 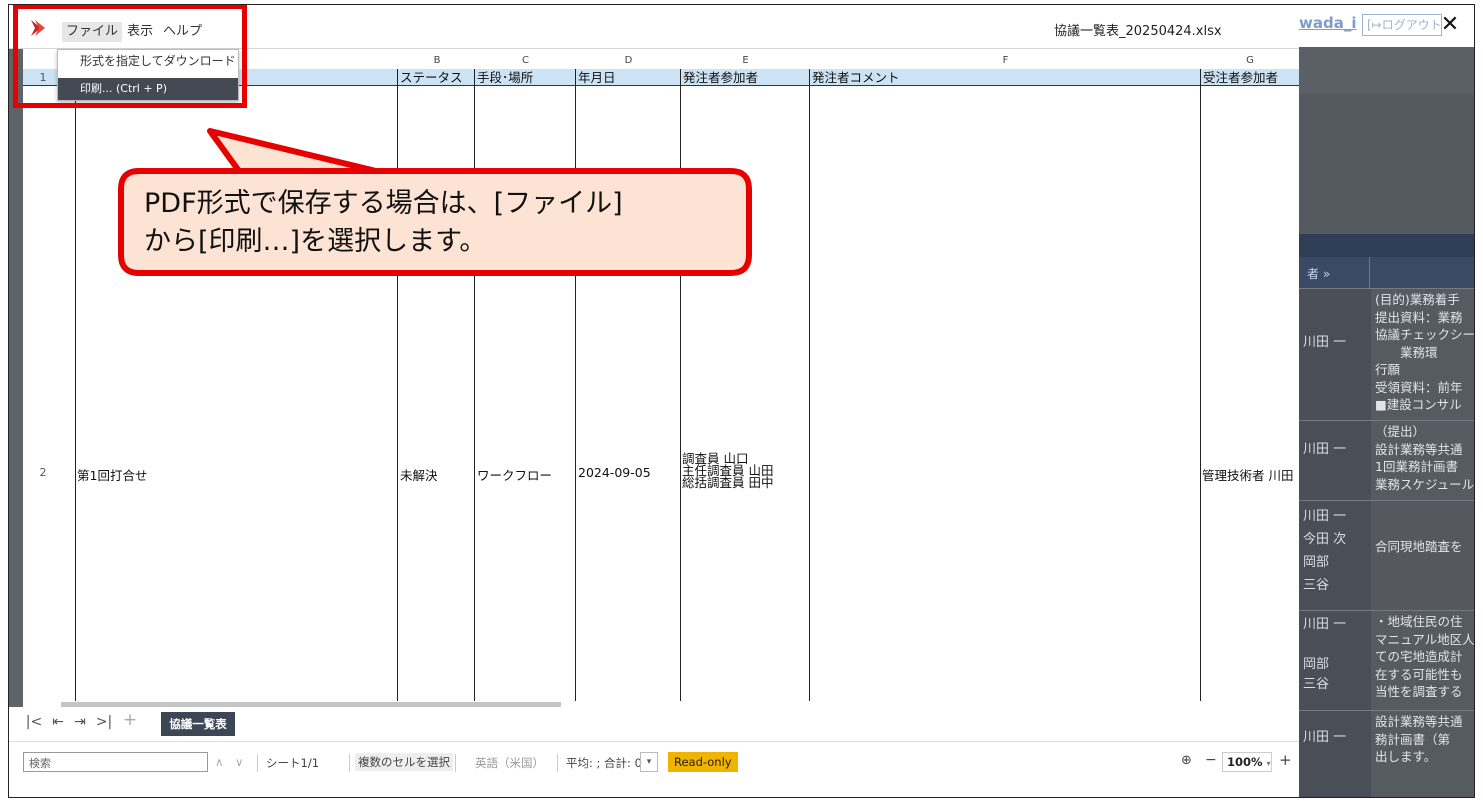 What do you see at coordinates (1402, 25) in the screenshot?
I see `background-logout-button: [↦ログアウト` at bounding box center [1402, 25].